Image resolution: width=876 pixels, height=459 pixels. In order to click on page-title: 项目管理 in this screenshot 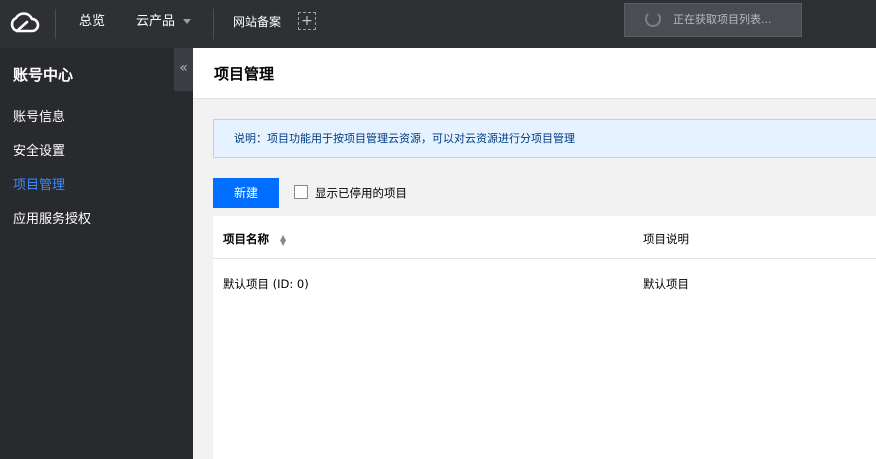, I will do `click(244, 74)`.